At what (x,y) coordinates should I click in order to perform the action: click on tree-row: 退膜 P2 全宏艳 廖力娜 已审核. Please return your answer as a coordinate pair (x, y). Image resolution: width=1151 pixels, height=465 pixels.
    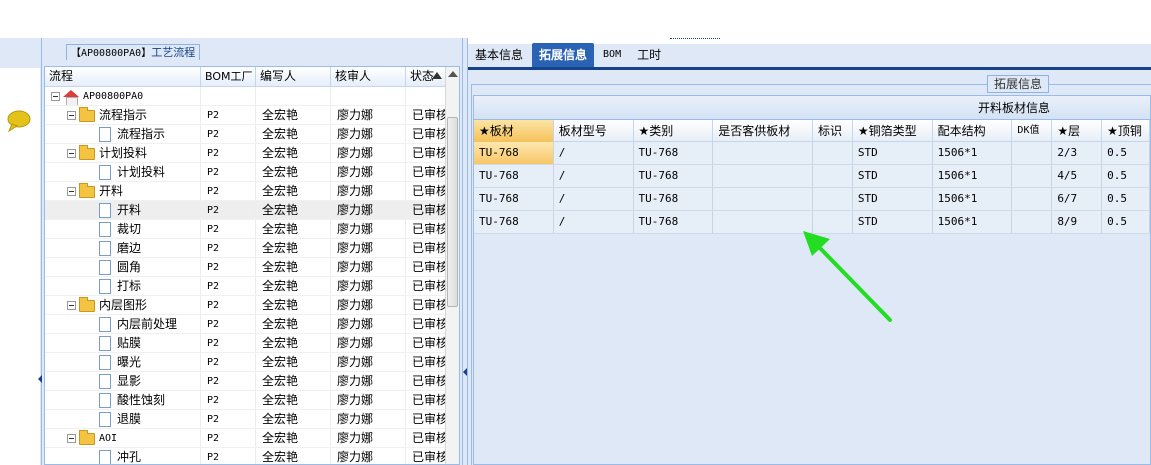
    Looking at the image, I should click on (246, 419).